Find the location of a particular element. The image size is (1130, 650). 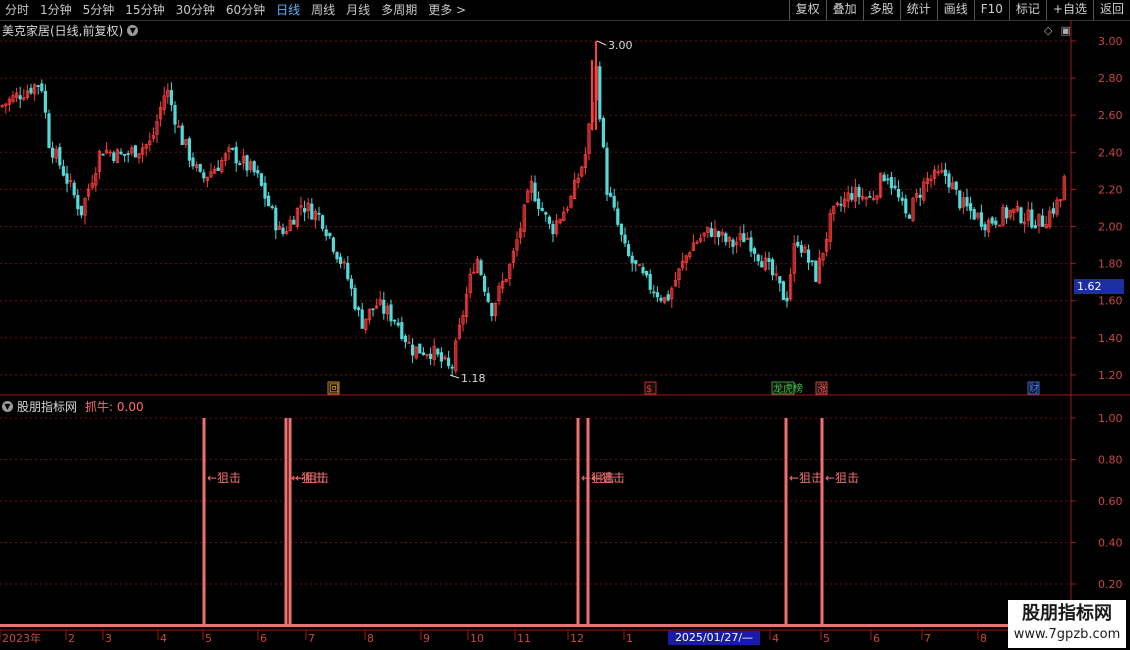

event-marker-3: 涨 is located at coordinates (822, 389).